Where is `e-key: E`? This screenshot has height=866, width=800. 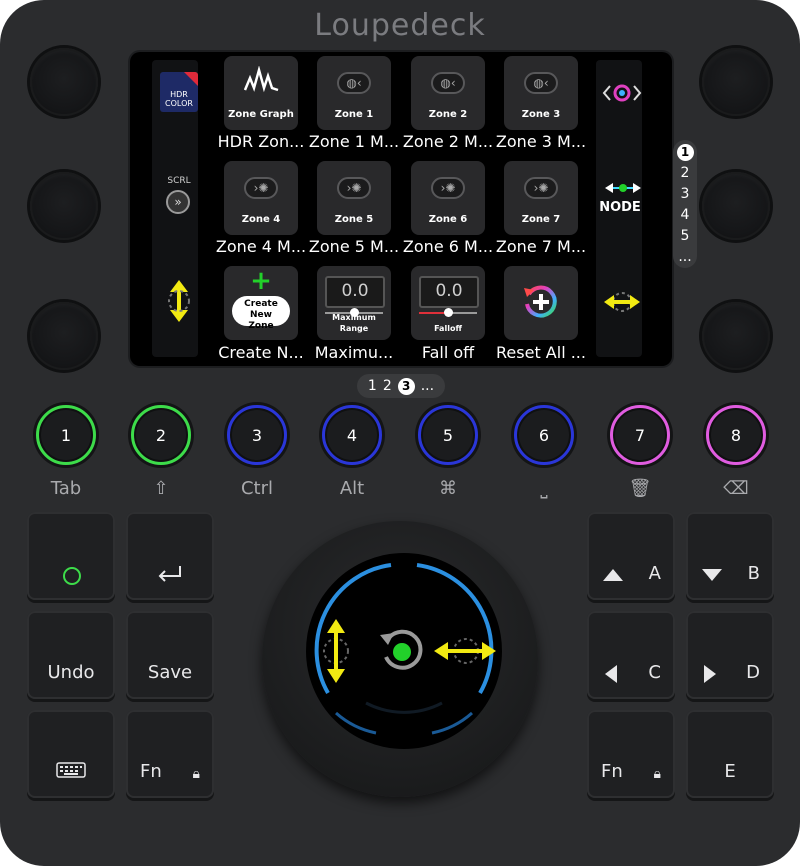
e-key: E is located at coordinates (730, 754).